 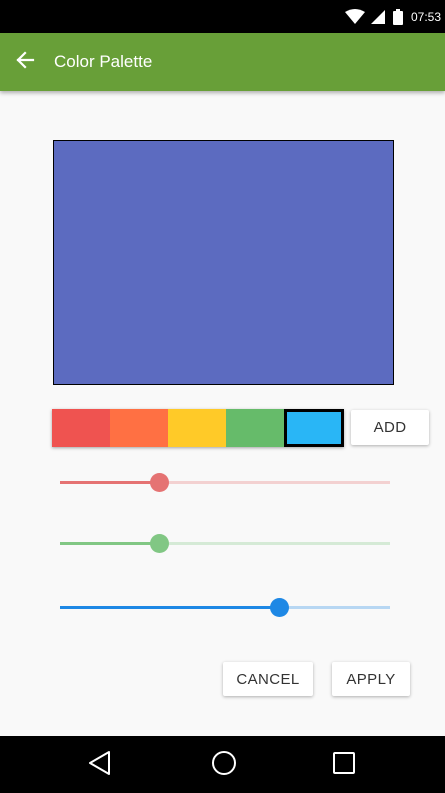 What do you see at coordinates (425, 16) in the screenshot?
I see `status-time: 07:53` at bounding box center [425, 16].